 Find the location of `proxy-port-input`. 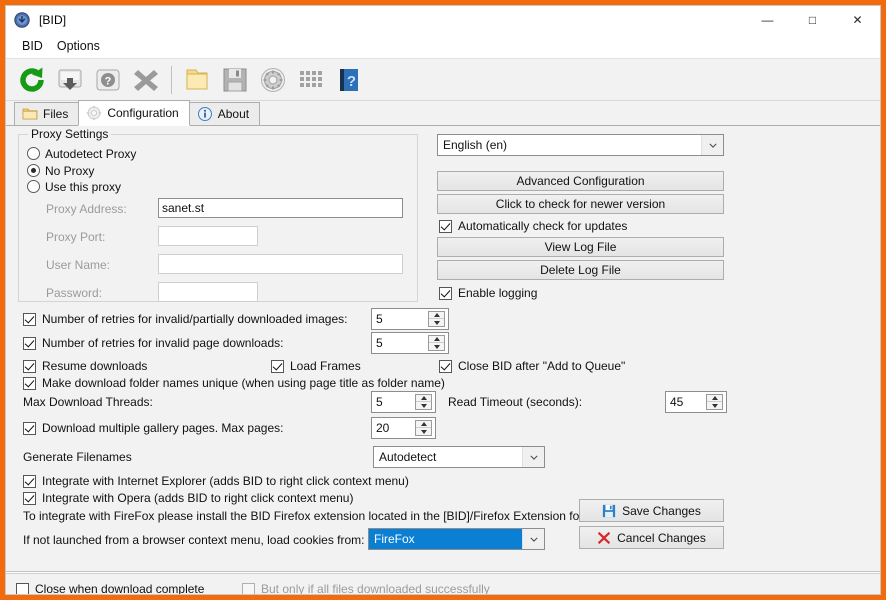

proxy-port-input is located at coordinates (208, 236).